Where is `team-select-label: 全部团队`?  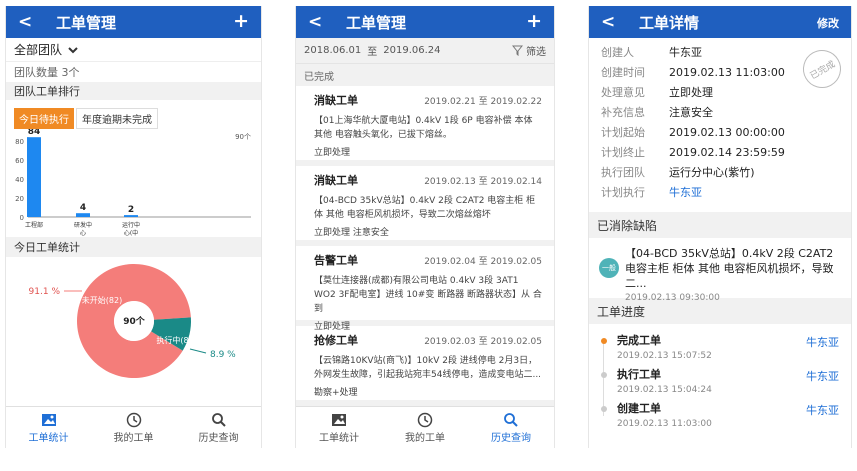 team-select-label: 全部团队 is located at coordinates (38, 50).